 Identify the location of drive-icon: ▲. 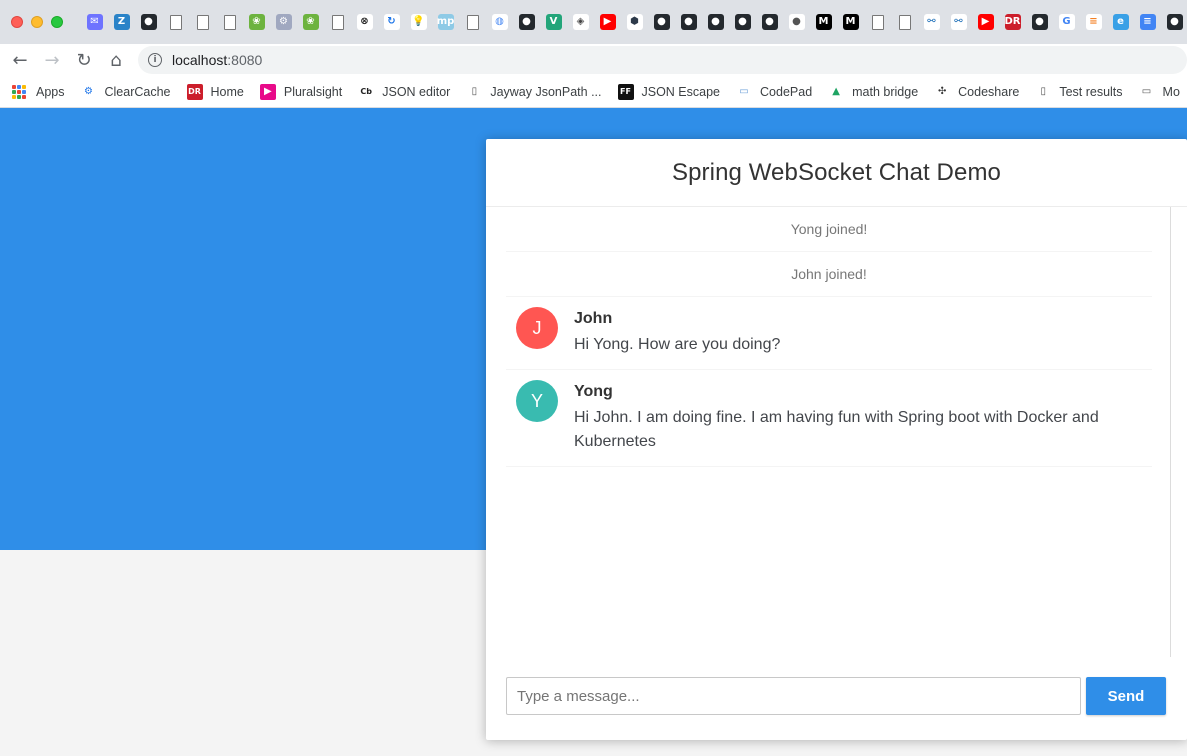
(836, 91).